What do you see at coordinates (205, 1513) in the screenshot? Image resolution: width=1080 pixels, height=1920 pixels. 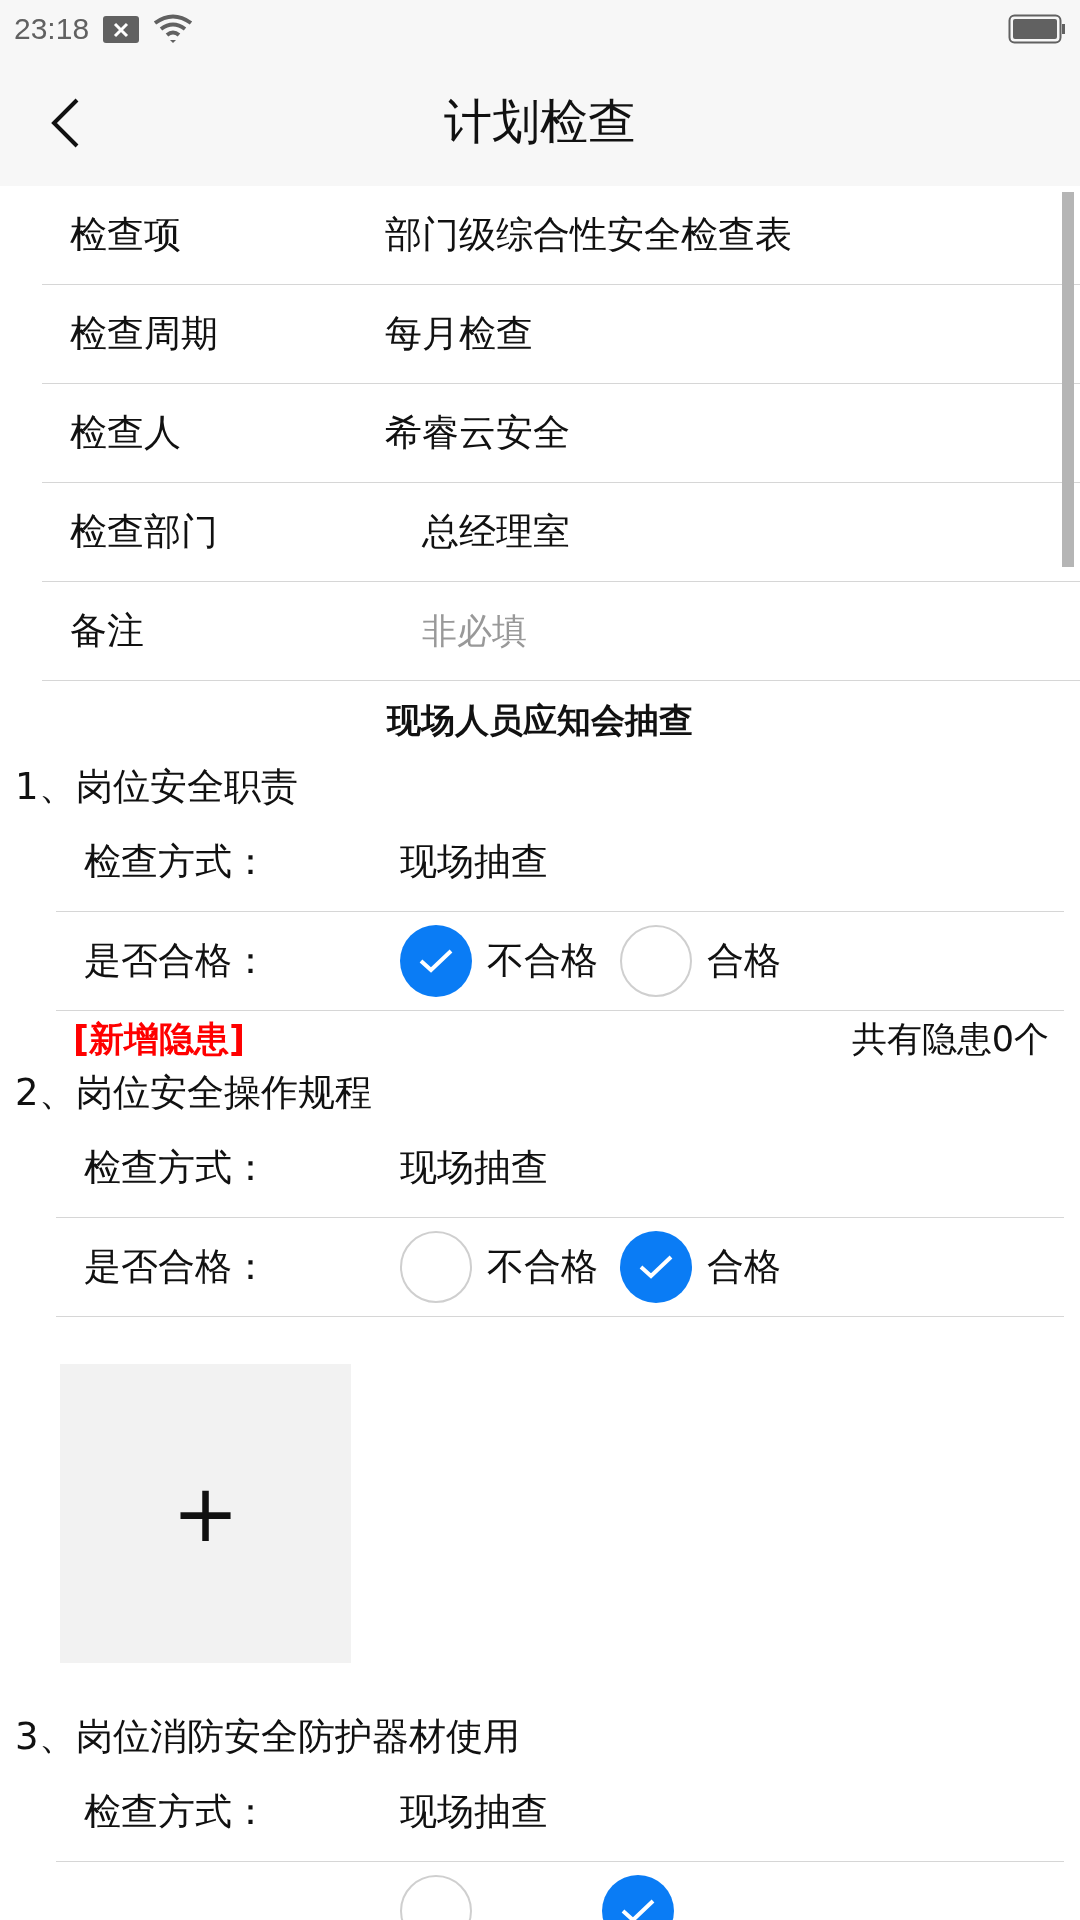 I see `add-photo-button: +` at bounding box center [205, 1513].